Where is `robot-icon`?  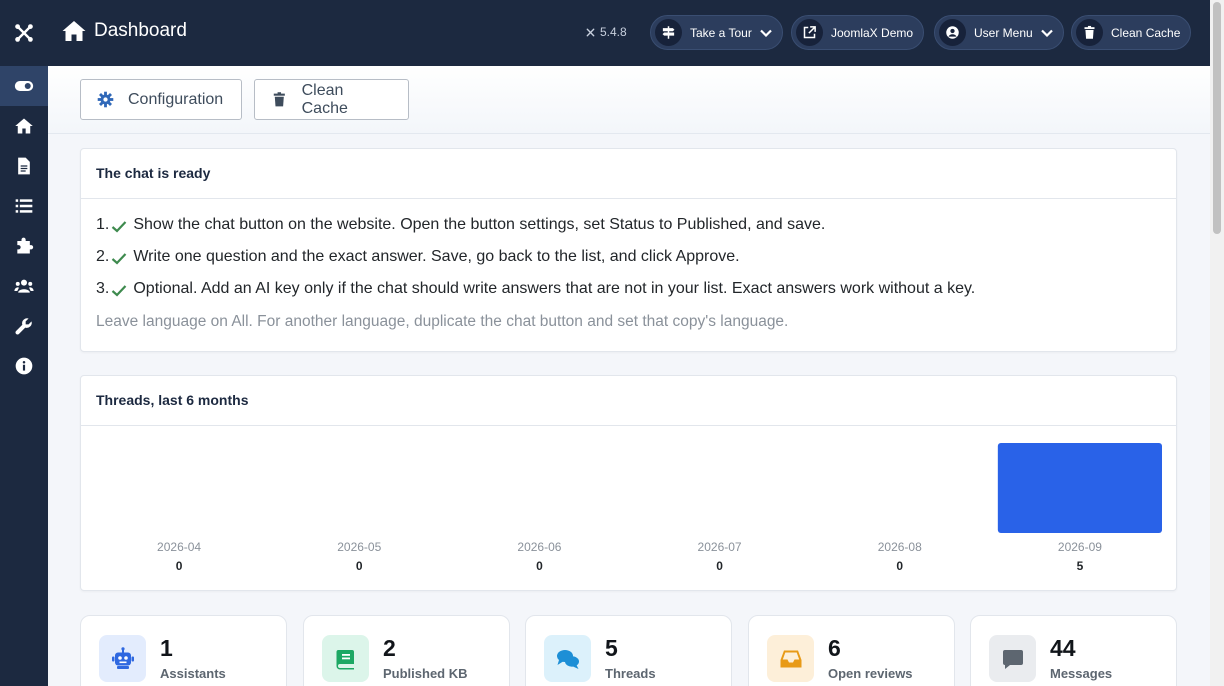 robot-icon is located at coordinates (122, 657).